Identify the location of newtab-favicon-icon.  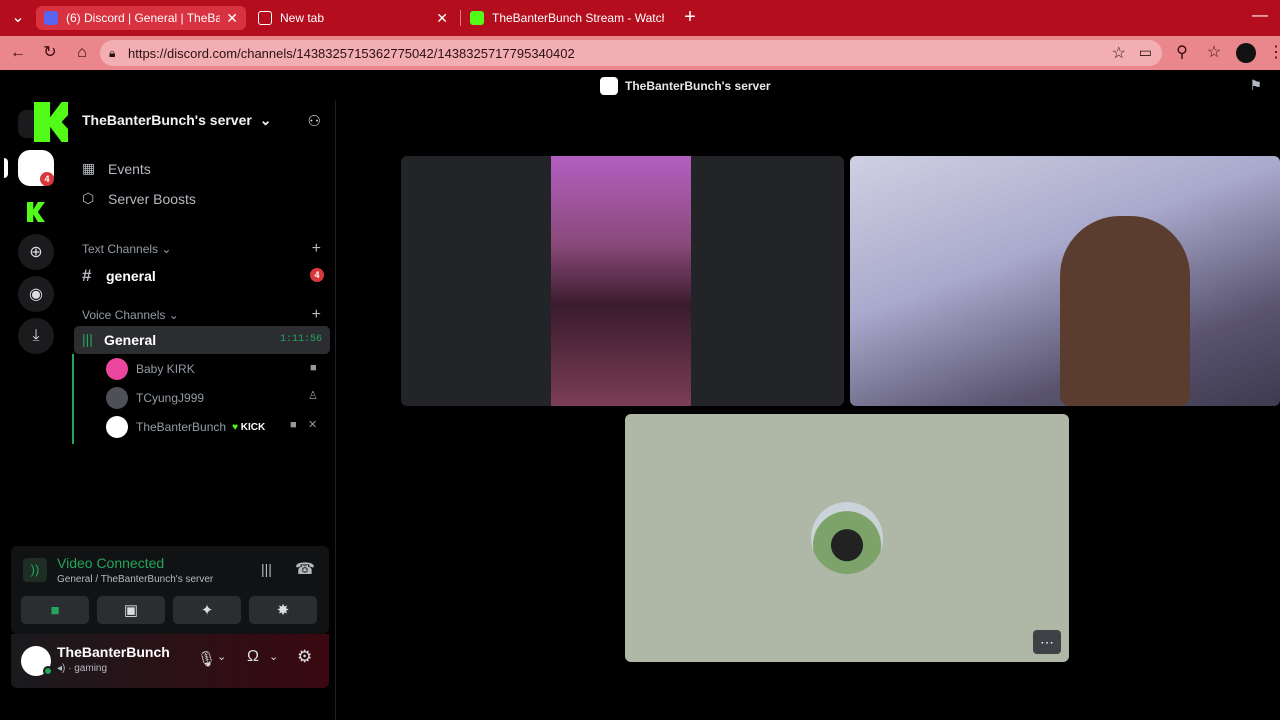
(265, 18).